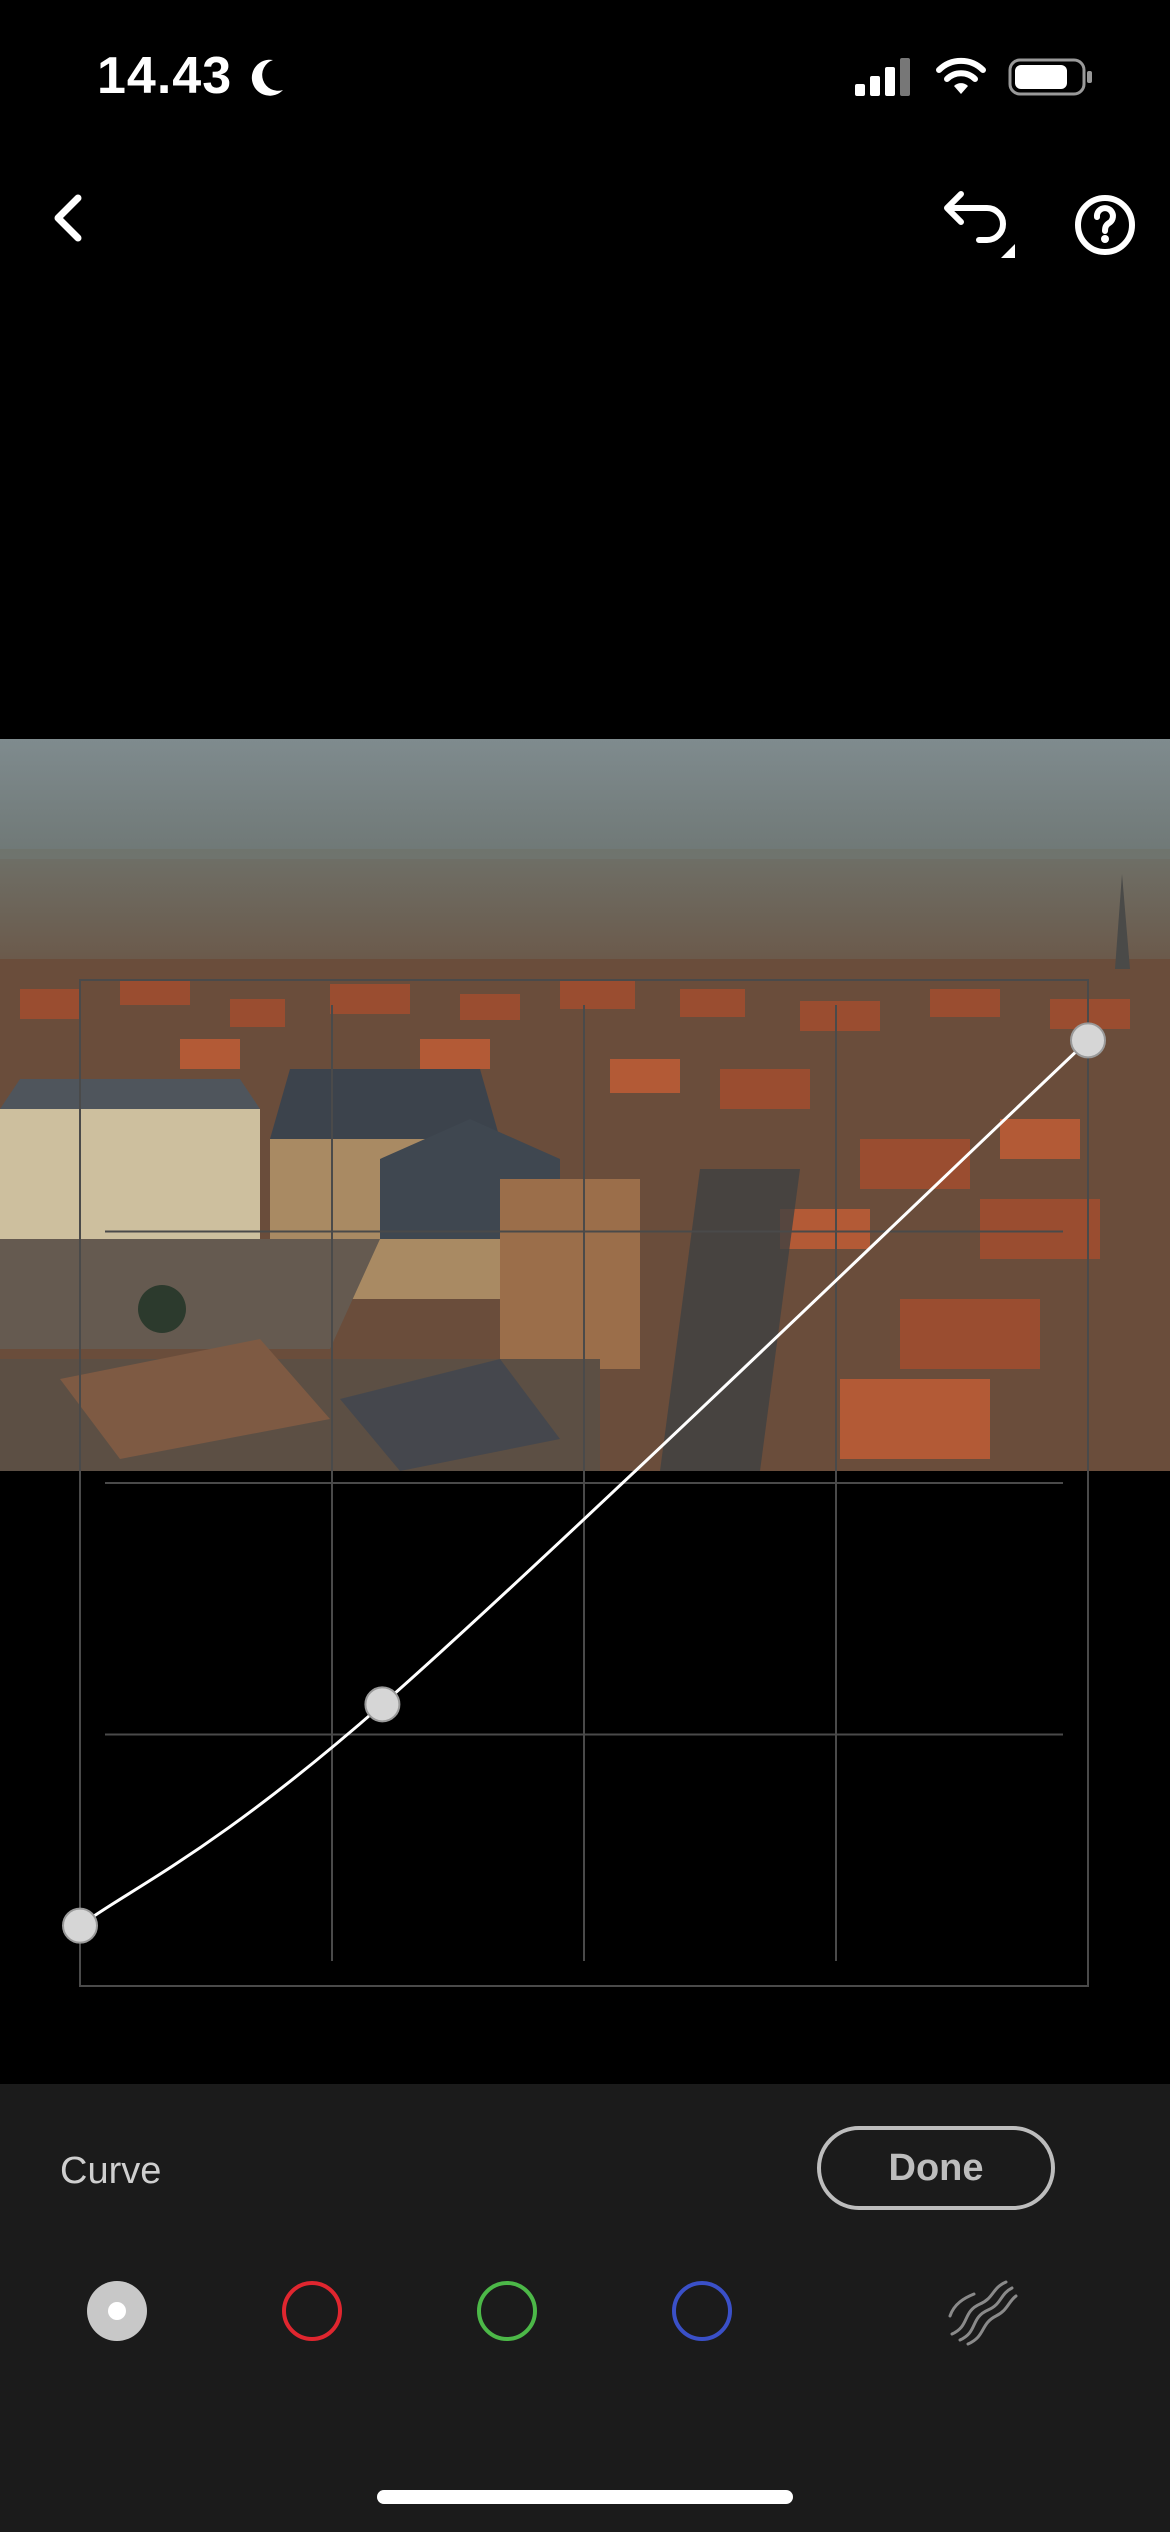 This screenshot has width=1170, height=2532. I want to click on undo-icon, so click(980, 218).